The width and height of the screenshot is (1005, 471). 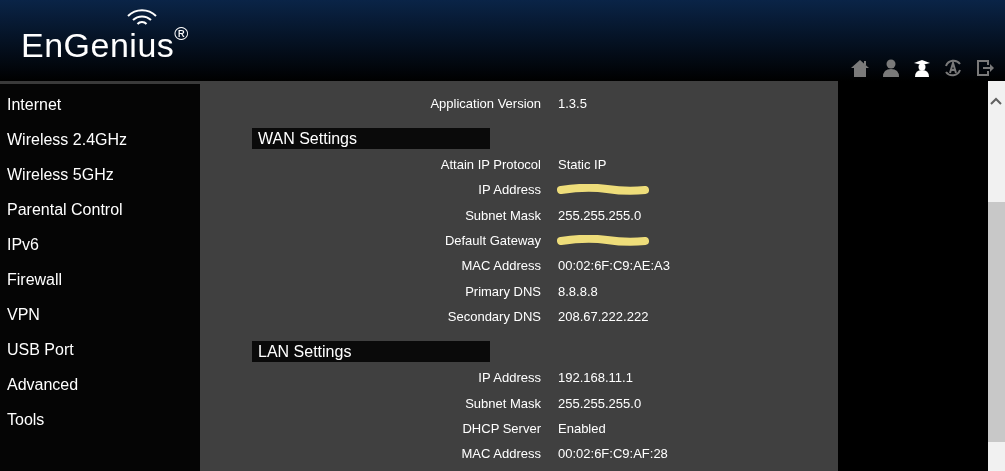 I want to click on user-icon, so click(x=891, y=68).